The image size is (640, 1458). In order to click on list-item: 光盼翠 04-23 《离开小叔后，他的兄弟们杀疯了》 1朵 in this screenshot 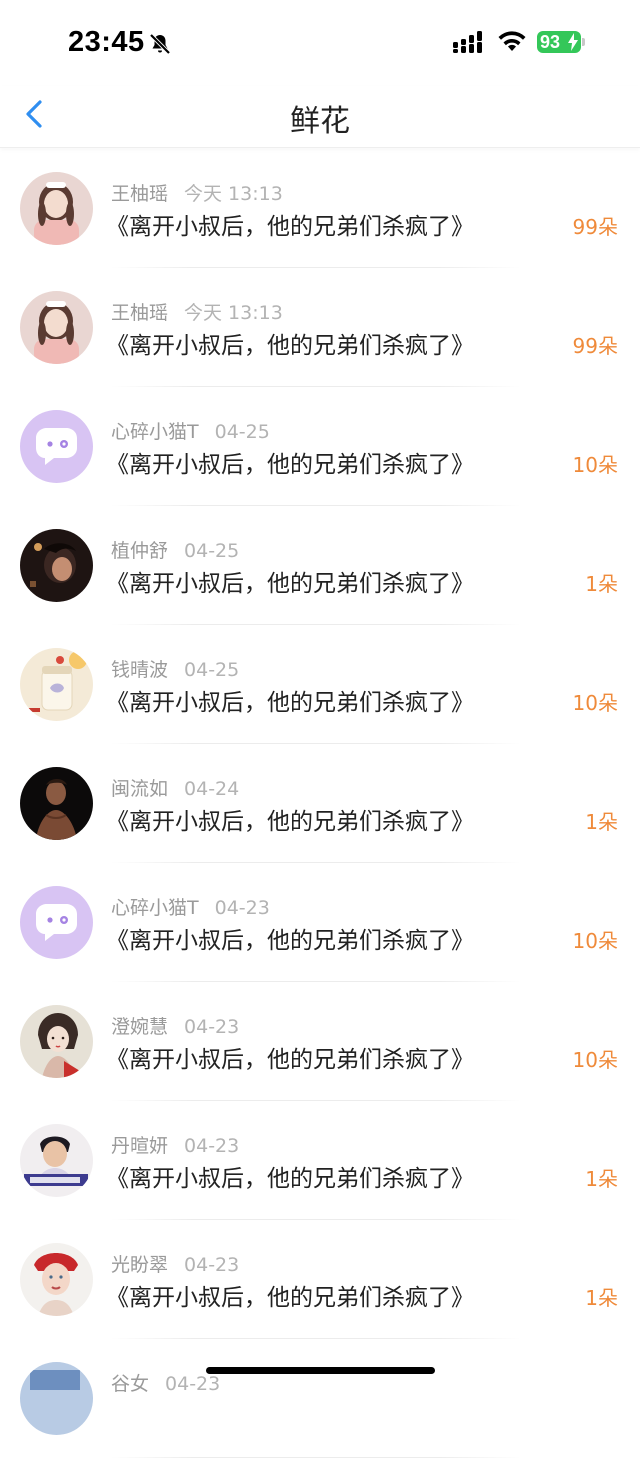, I will do `click(320, 1279)`.